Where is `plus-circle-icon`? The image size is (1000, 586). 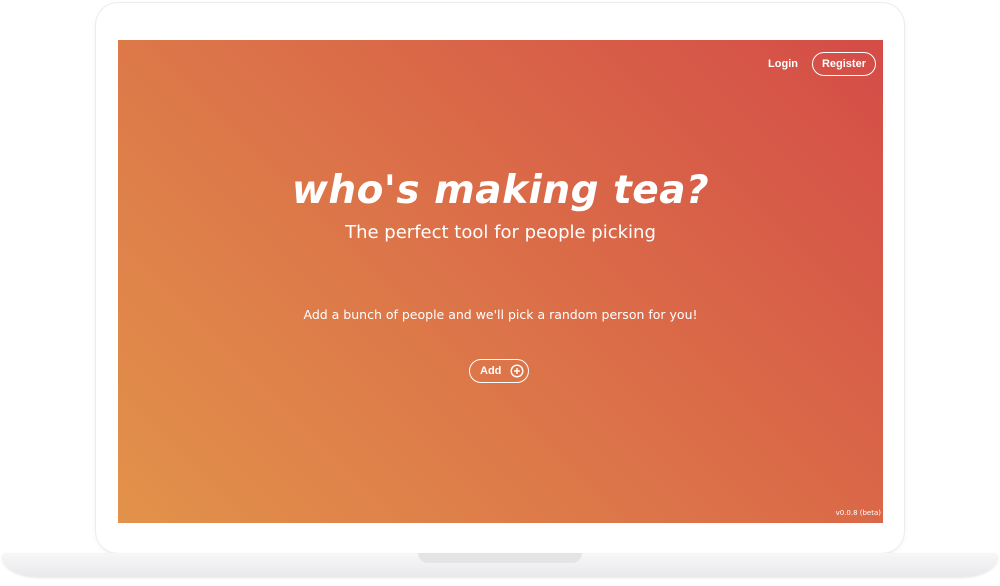
plus-circle-icon is located at coordinates (517, 371).